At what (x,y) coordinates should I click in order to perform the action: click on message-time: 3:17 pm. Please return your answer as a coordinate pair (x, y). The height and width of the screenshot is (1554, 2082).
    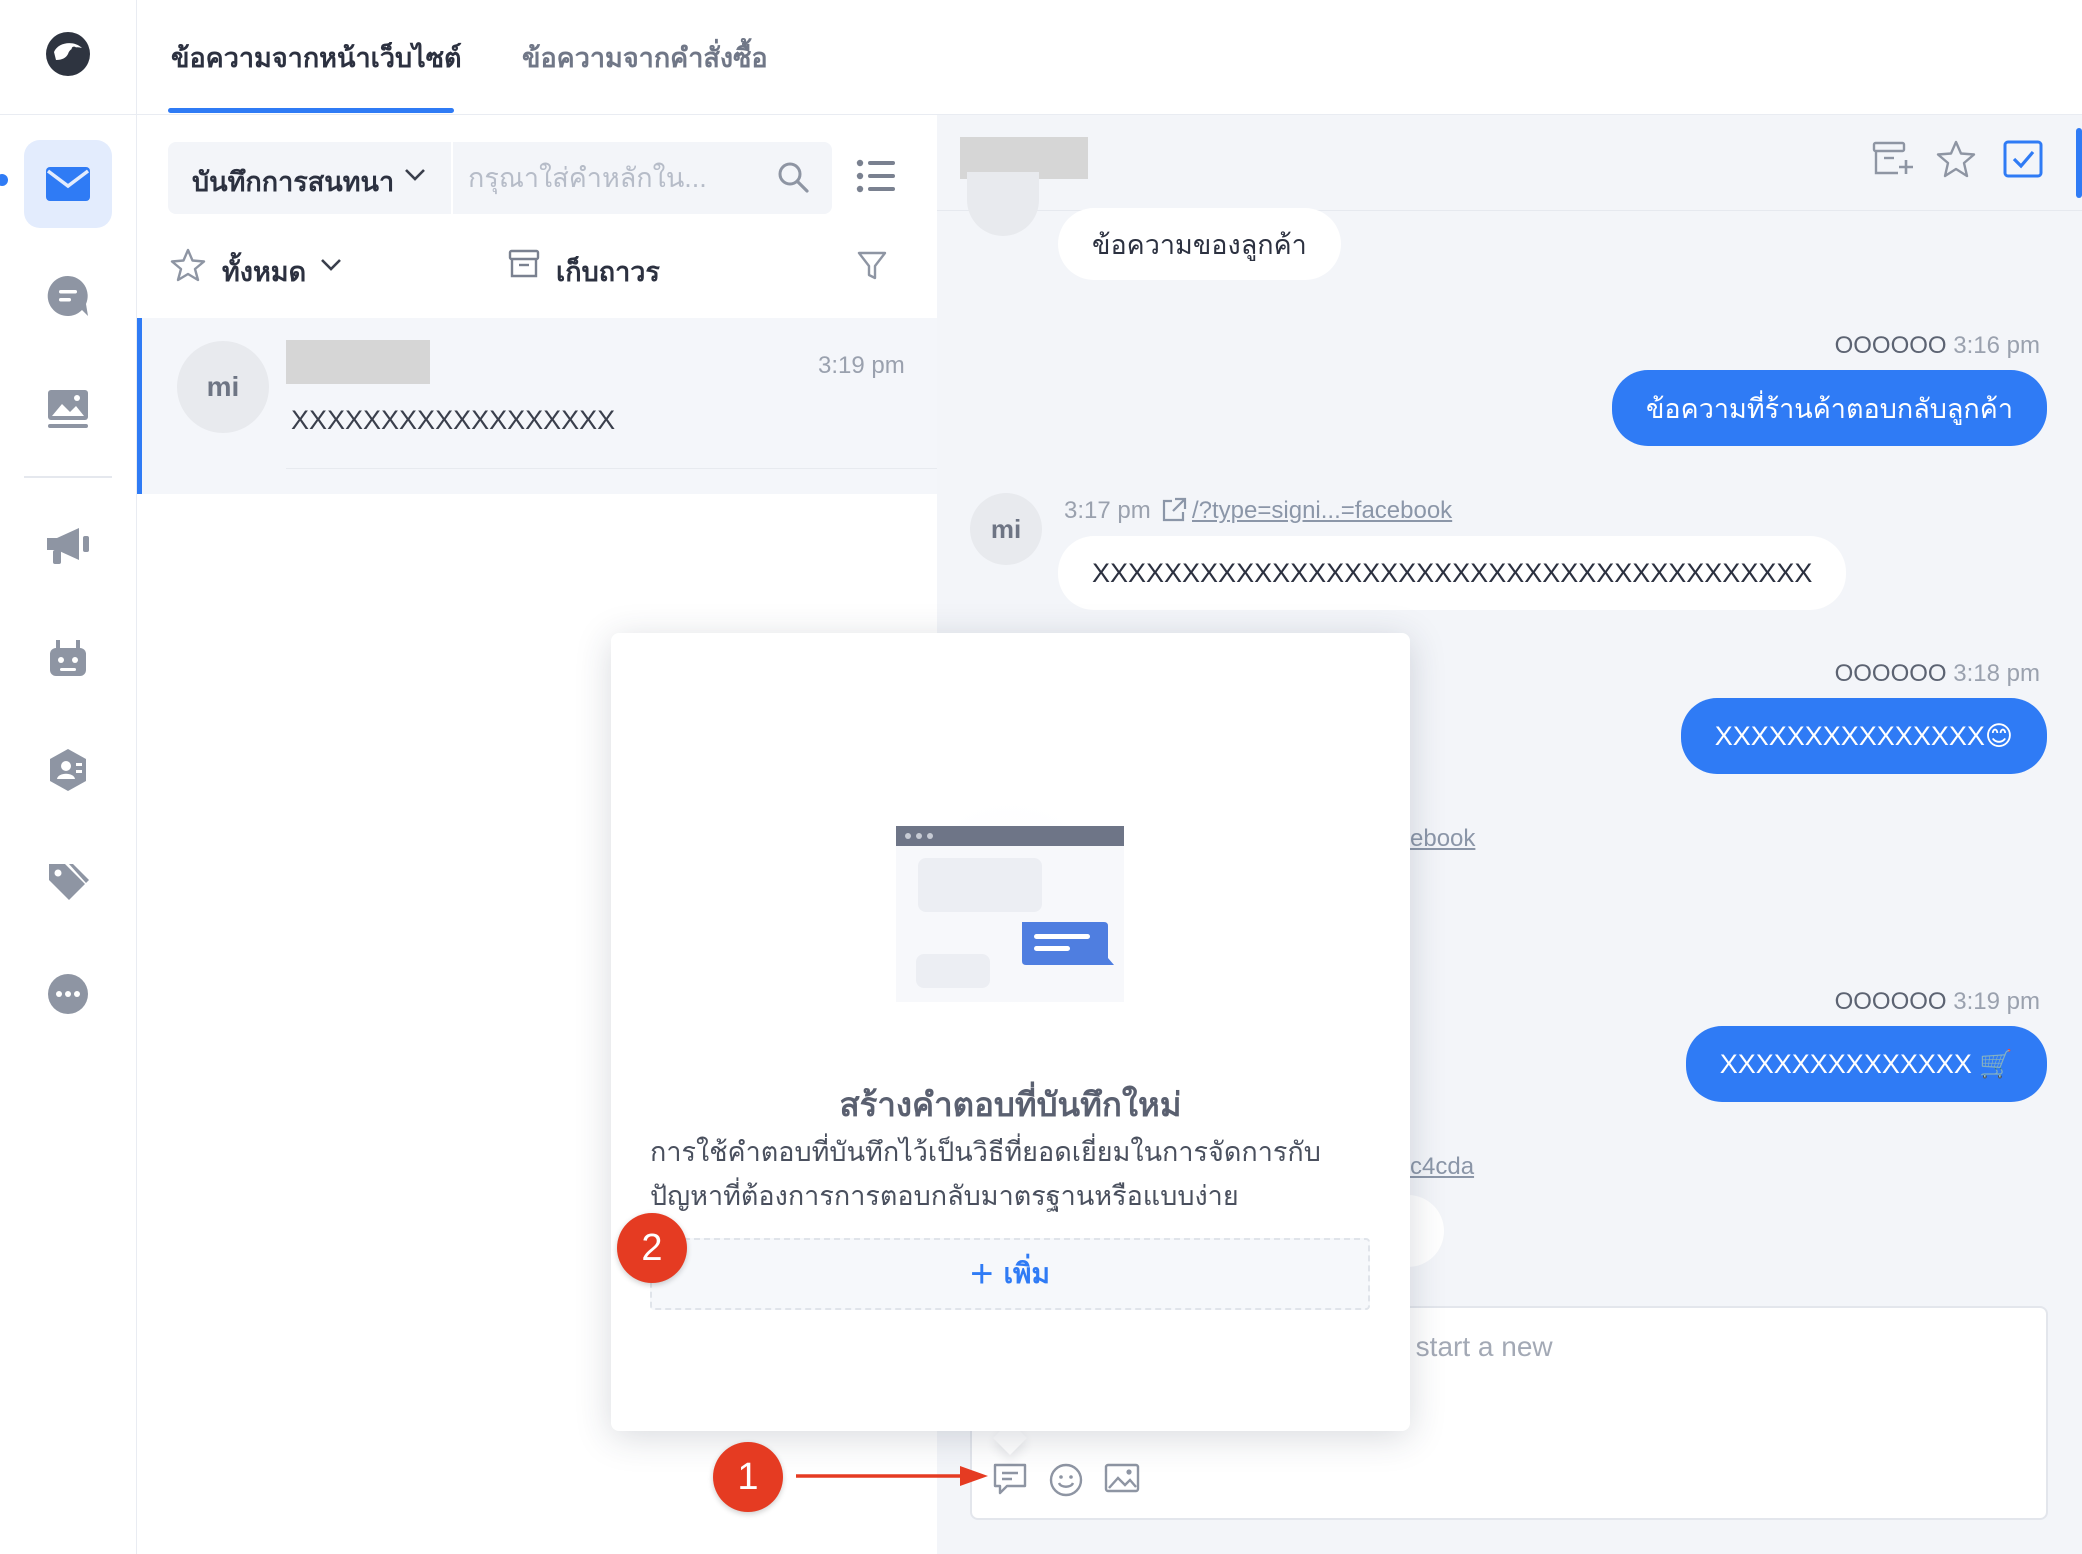
    Looking at the image, I should click on (1107, 510).